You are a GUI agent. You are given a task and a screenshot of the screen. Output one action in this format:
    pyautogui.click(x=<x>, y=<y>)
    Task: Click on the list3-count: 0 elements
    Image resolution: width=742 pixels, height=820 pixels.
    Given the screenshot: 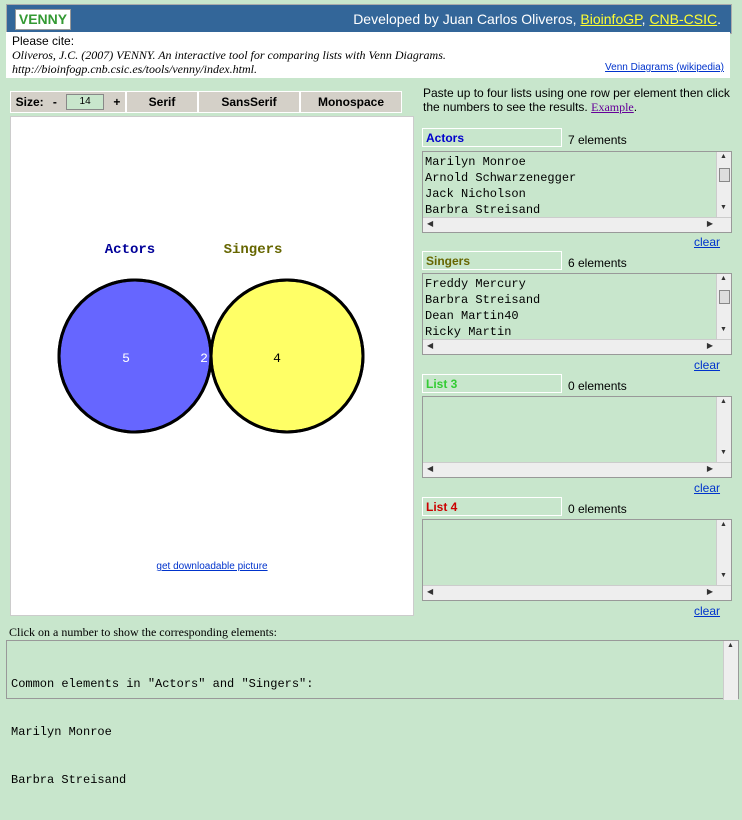 What is the action you would take?
    pyautogui.click(x=597, y=386)
    